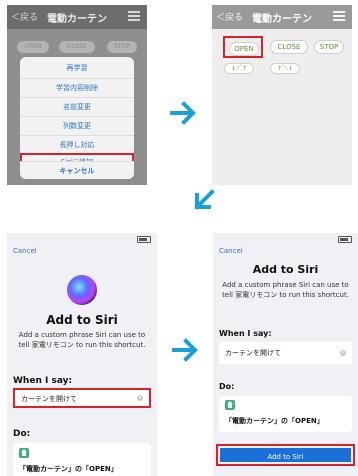 The width and height of the screenshot is (358, 476). What do you see at coordinates (33, 47) in the screenshot?
I see `bg-open-button: OPEN` at bounding box center [33, 47].